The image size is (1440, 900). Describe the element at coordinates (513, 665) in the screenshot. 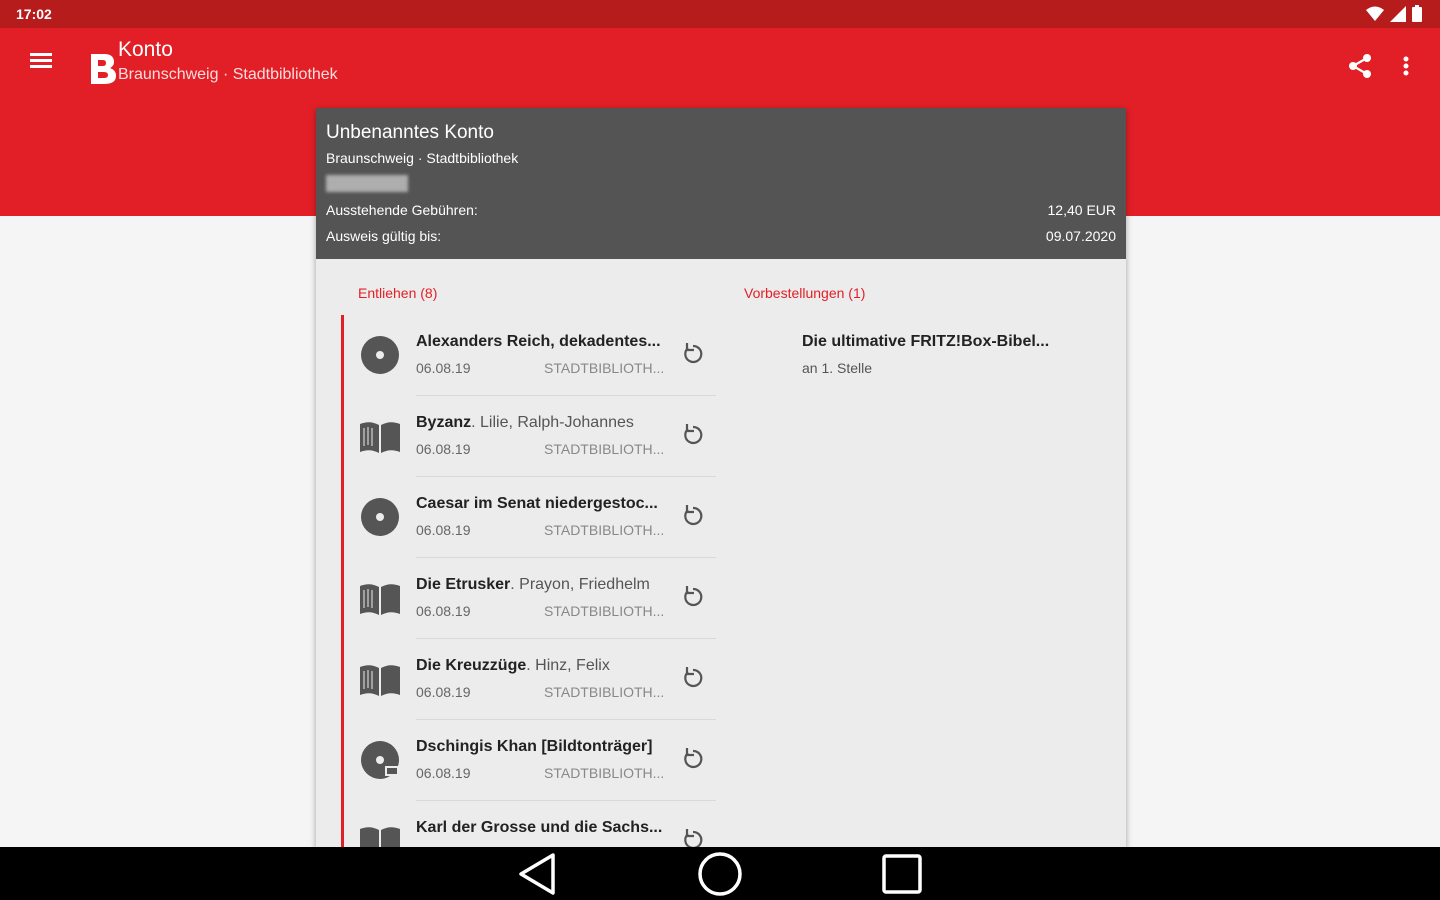

I see `item-title: Die Kreuzzüge. Hinz, Felix` at that location.